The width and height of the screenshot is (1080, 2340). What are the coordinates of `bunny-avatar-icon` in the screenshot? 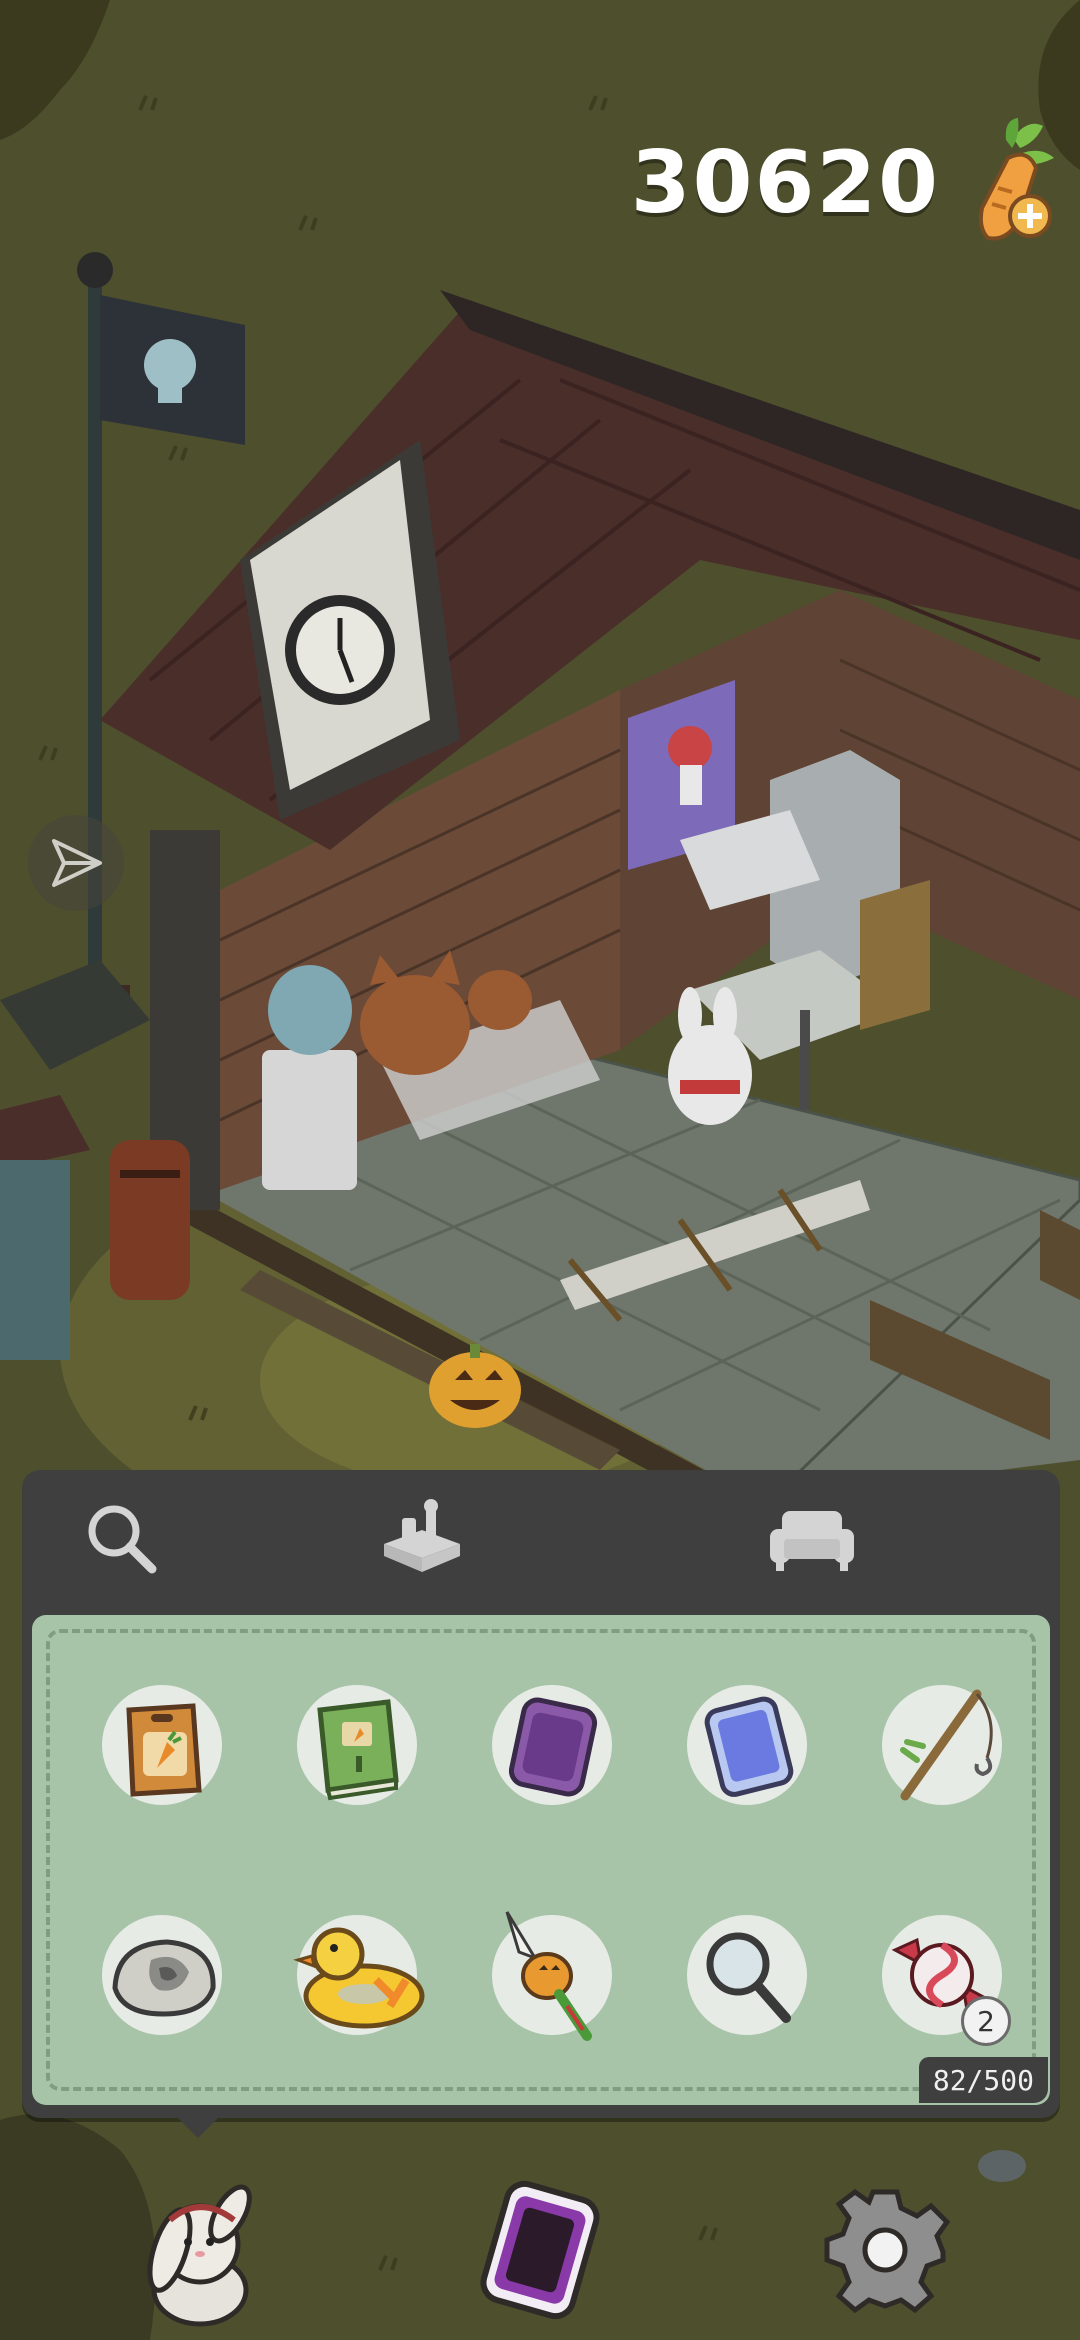 It's located at (199, 2255).